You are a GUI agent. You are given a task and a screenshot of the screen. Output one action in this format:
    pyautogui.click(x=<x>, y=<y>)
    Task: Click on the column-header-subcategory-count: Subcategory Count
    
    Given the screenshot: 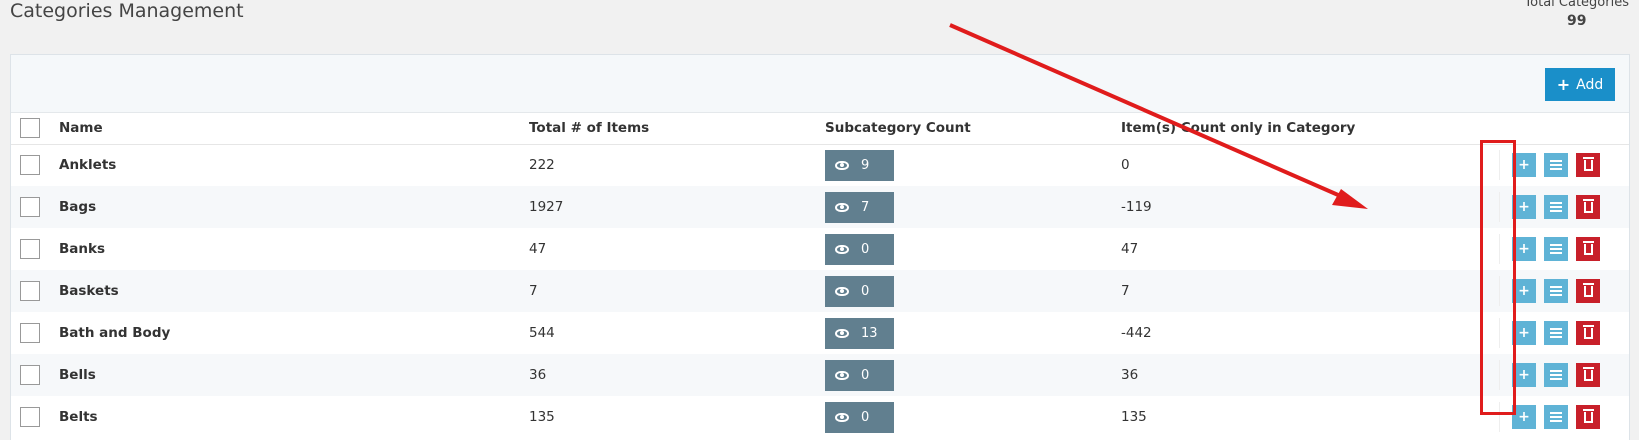 What is the action you would take?
    pyautogui.click(x=973, y=129)
    